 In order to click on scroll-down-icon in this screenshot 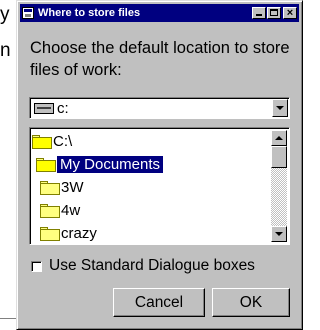, I will do `click(279, 234)`.